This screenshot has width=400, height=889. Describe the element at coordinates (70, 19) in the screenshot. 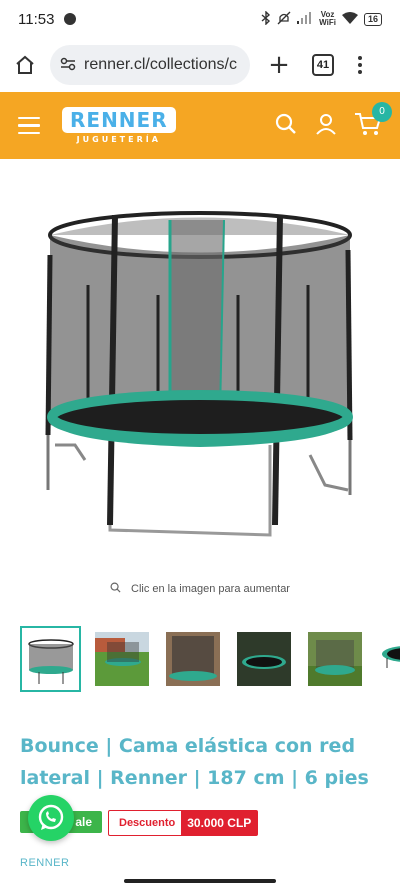

I see `notification-dot-icon` at that location.